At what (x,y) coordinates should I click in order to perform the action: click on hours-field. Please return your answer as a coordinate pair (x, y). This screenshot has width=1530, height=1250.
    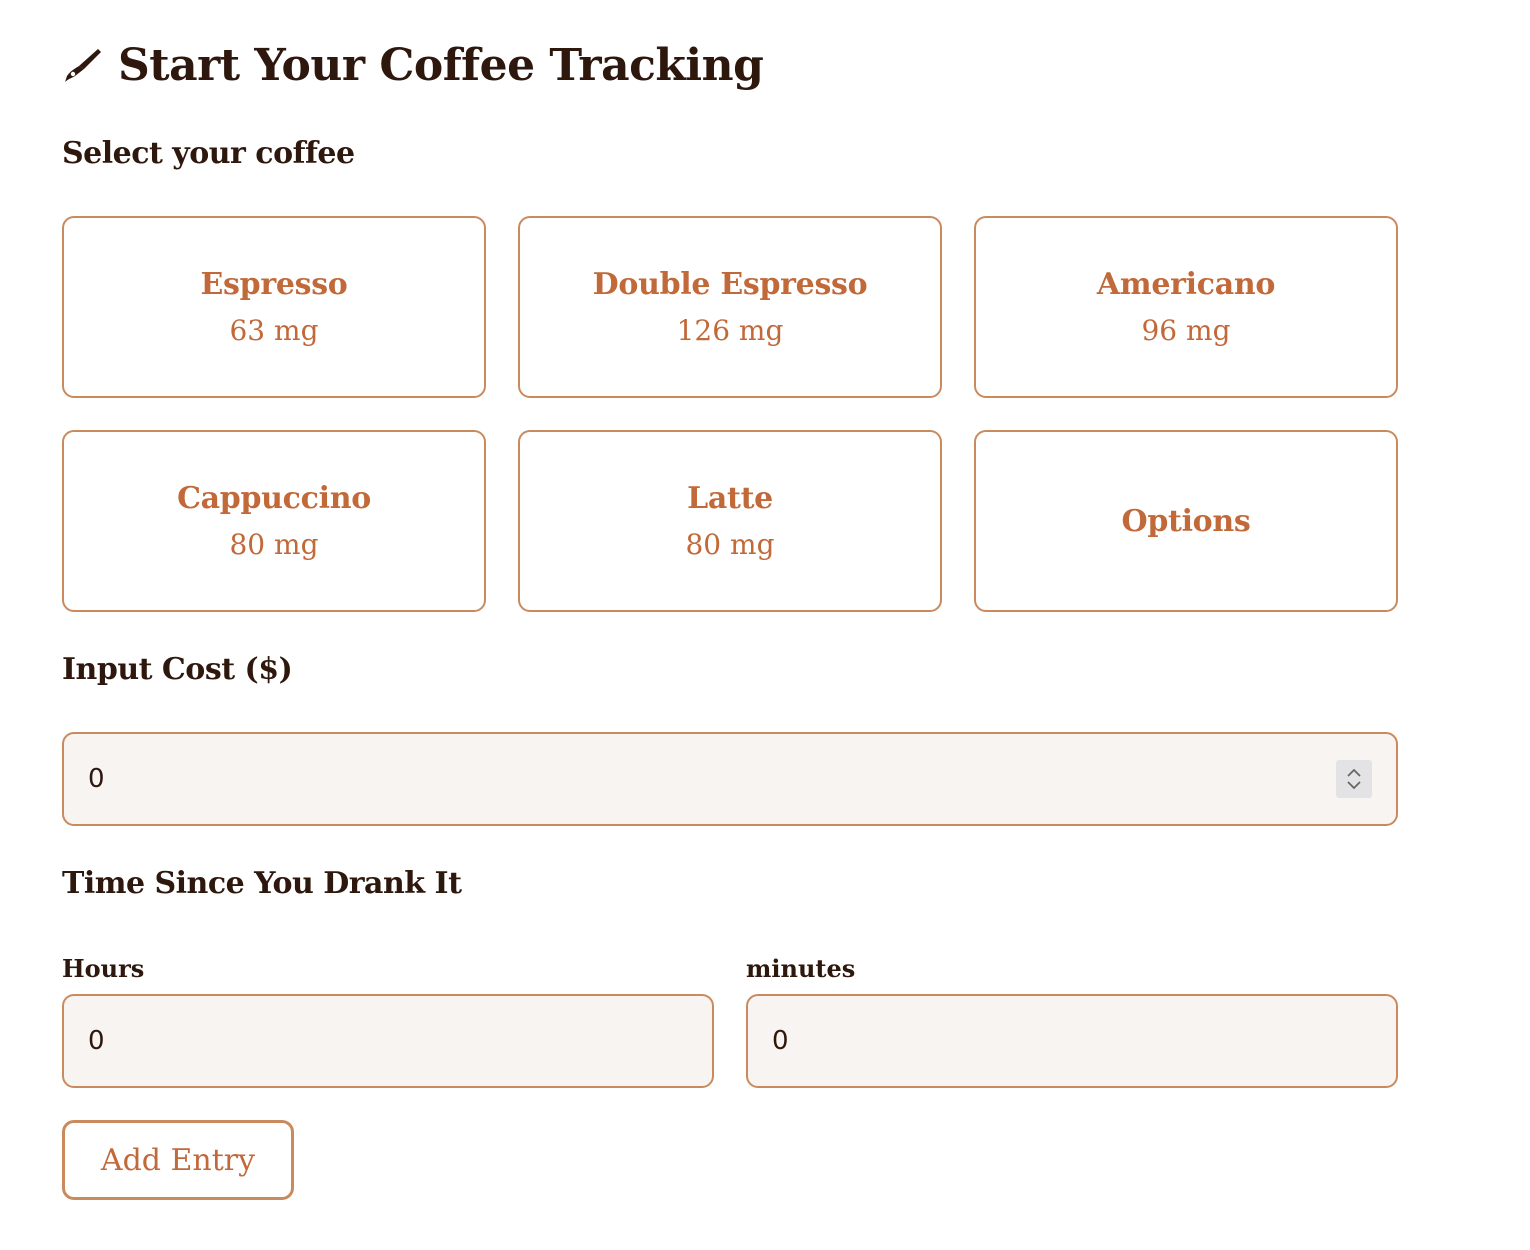
    Looking at the image, I should click on (388, 1041).